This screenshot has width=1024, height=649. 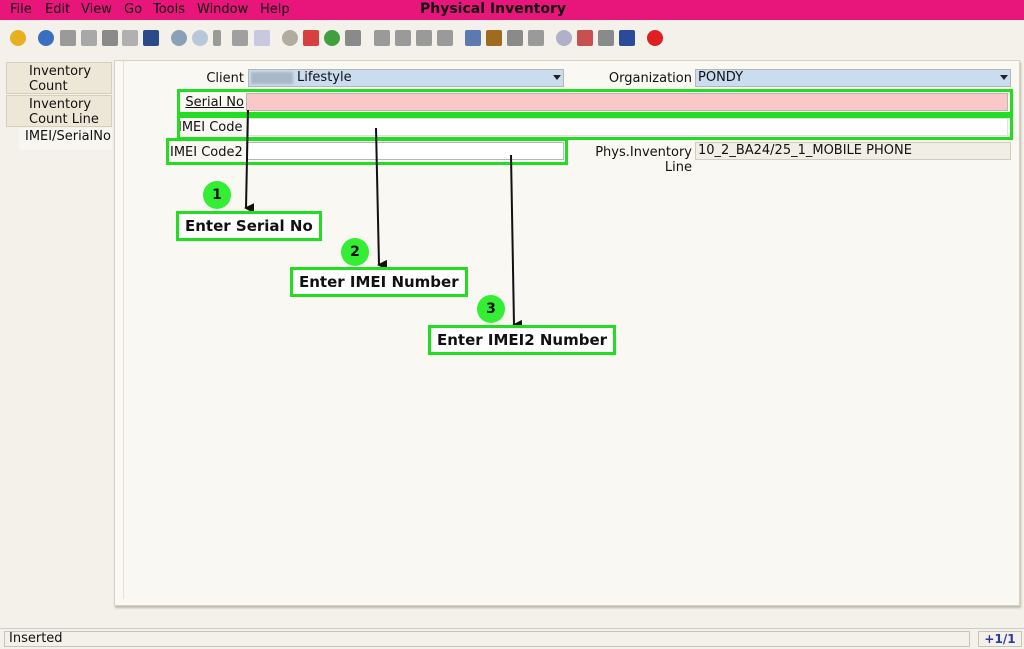 I want to click on annotation-arrows, so click(x=383, y=219).